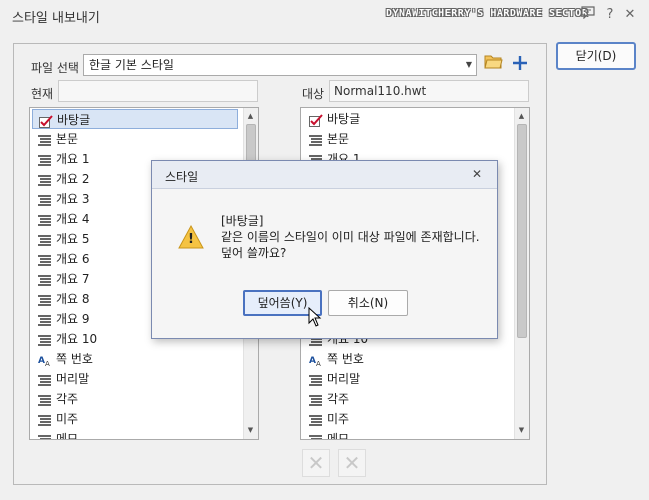 Image resolution: width=649 pixels, height=500 pixels. Describe the element at coordinates (487, 13) in the screenshot. I see `watermark-logo: DYNAWITCHERRY'S HARDWARE SECTOR` at that location.